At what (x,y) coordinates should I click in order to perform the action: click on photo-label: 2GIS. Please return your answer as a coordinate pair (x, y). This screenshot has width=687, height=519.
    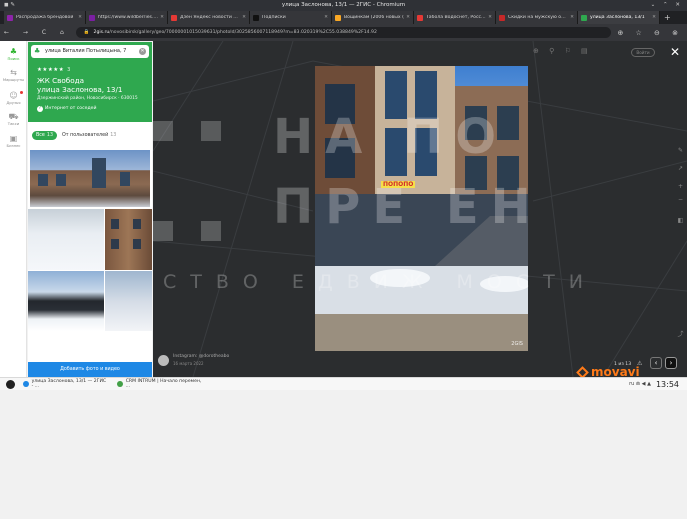
    Looking at the image, I should click on (517, 344).